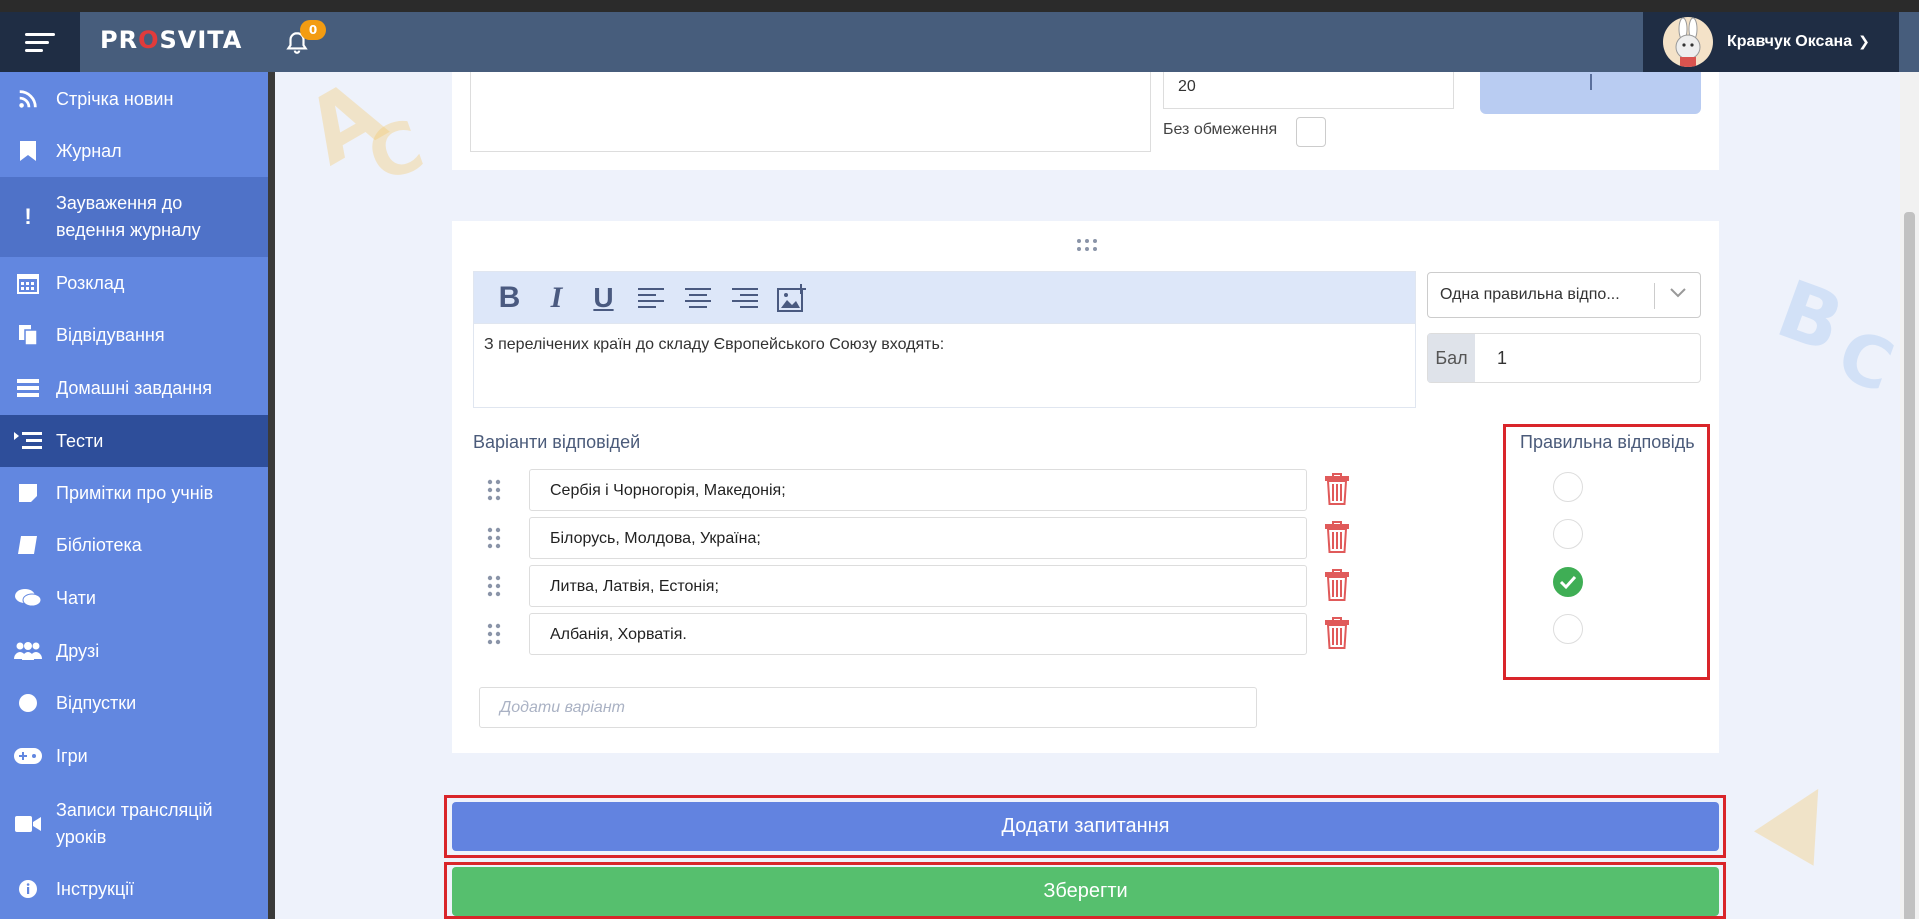 The image size is (1919, 919). Describe the element at coordinates (557, 442) in the screenshot. I see `variants-title: Варіанти відповідей` at that location.